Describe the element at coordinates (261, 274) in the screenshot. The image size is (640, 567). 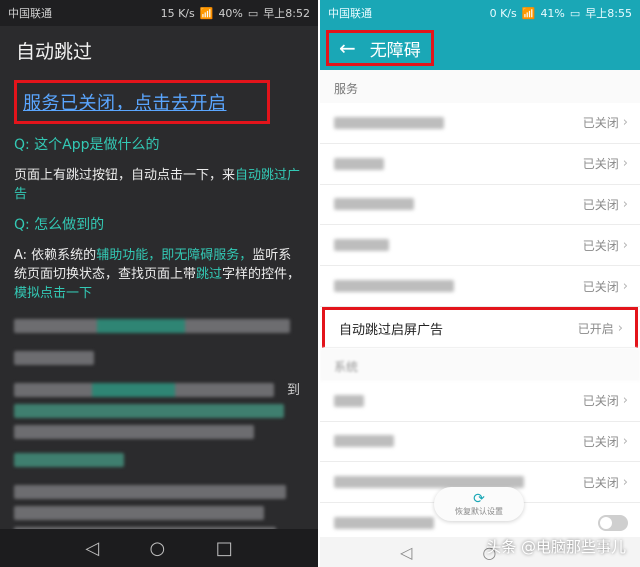
I see `answer-2-text-c: 字样的控件，` at that location.